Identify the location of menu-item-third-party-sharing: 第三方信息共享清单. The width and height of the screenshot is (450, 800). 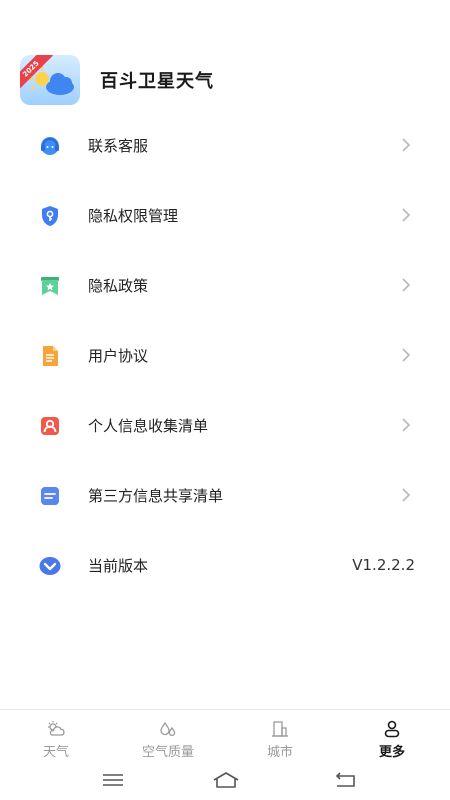
(225, 495).